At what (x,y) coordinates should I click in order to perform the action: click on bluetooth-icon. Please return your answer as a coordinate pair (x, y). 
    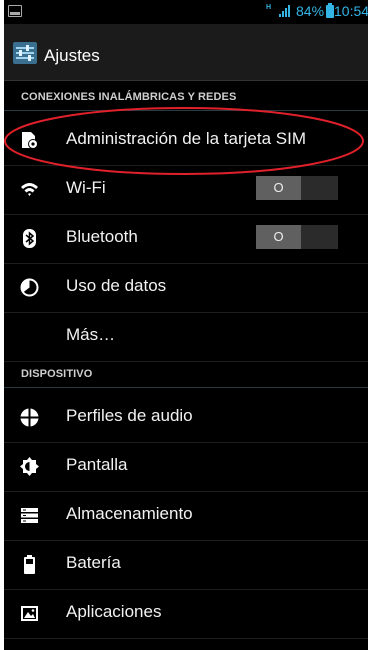
    Looking at the image, I should click on (29, 238).